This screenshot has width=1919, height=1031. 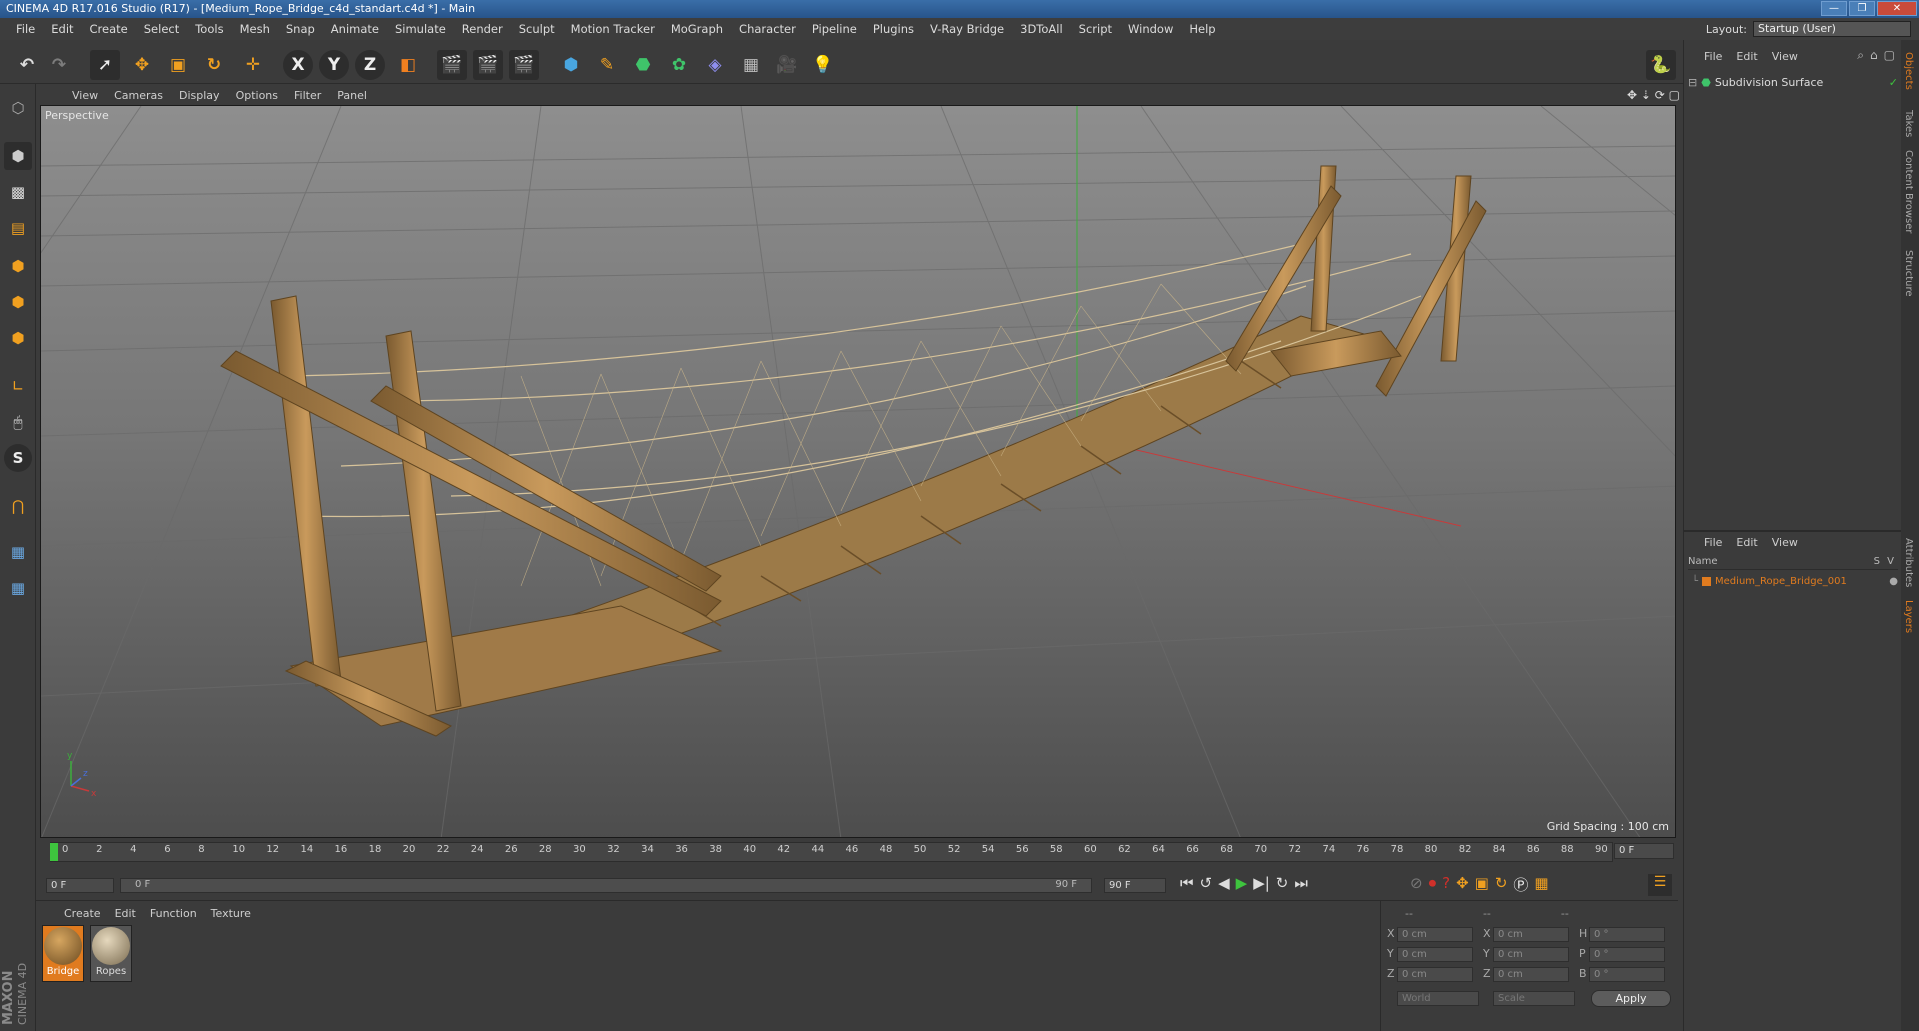 What do you see at coordinates (715, 65) in the screenshot?
I see `add-deformer-button: ◈` at bounding box center [715, 65].